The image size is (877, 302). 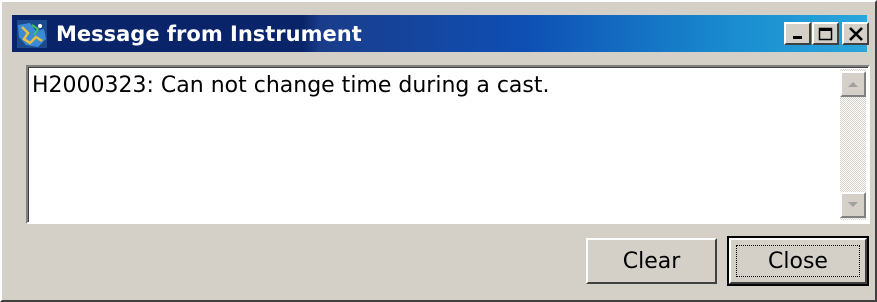 I want to click on close-window-button, so click(x=855, y=33).